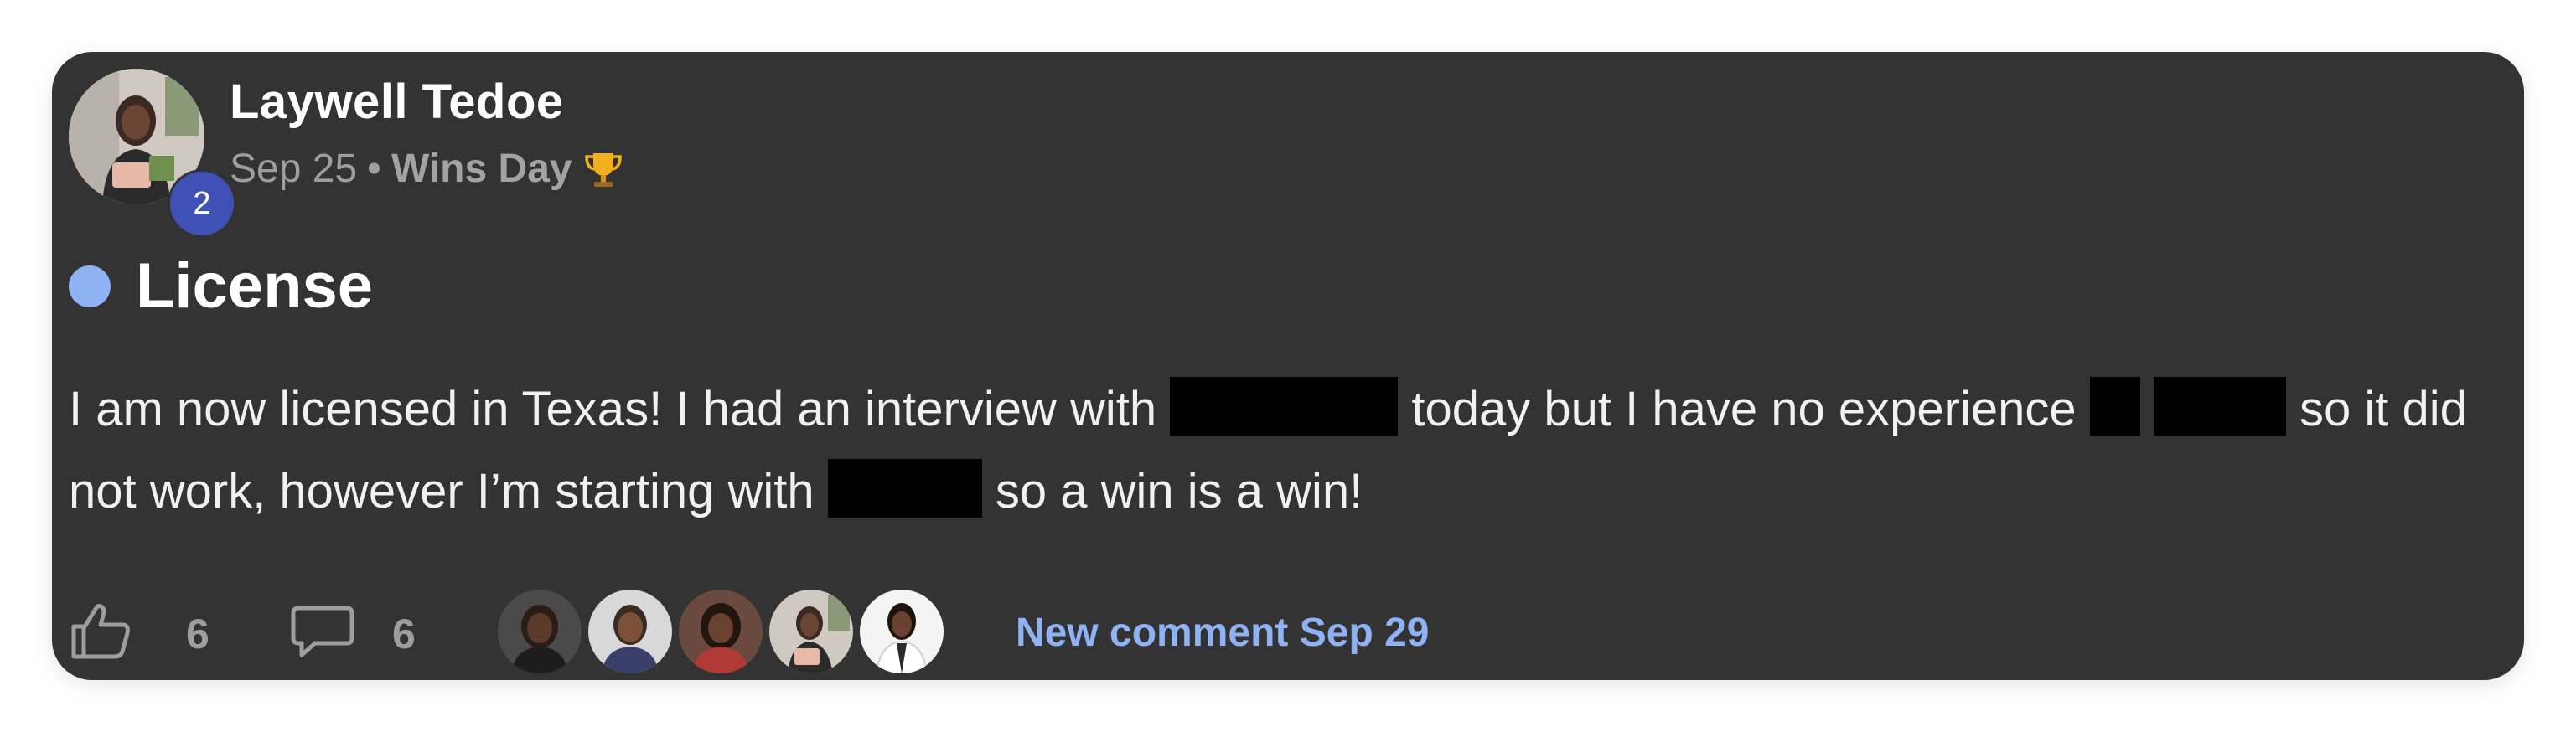 This screenshot has height=732, width=2576. I want to click on trophy-icon, so click(603, 169).